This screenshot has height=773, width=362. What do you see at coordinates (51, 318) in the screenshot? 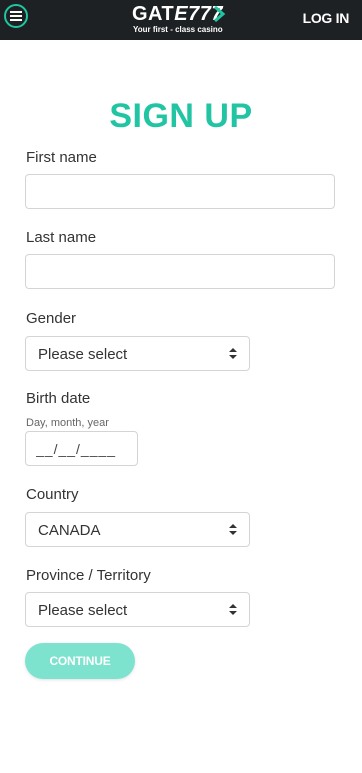
I see `gender-label: Gender` at bounding box center [51, 318].